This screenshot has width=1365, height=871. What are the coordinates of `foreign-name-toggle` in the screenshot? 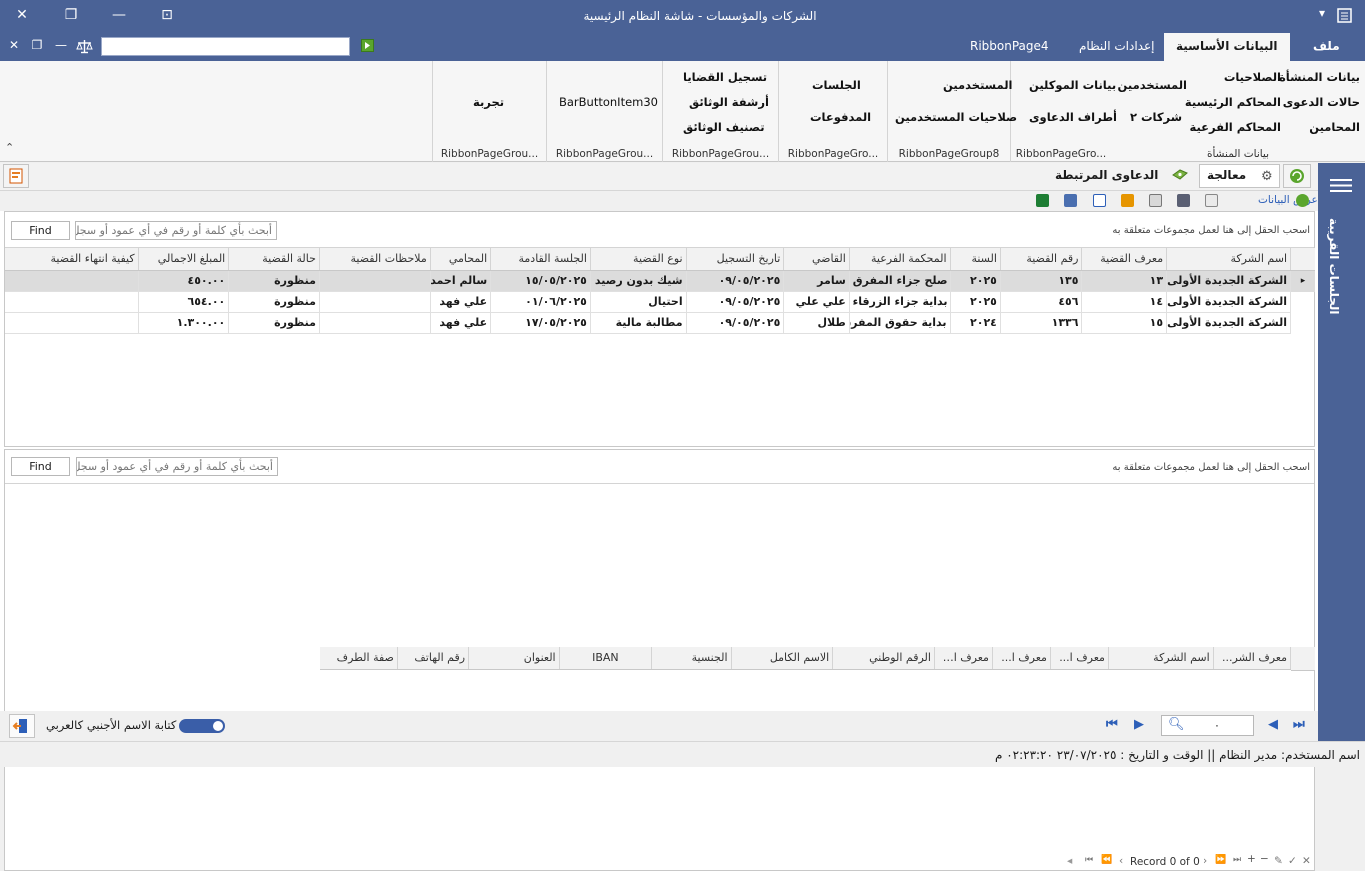 It's located at (202, 726).